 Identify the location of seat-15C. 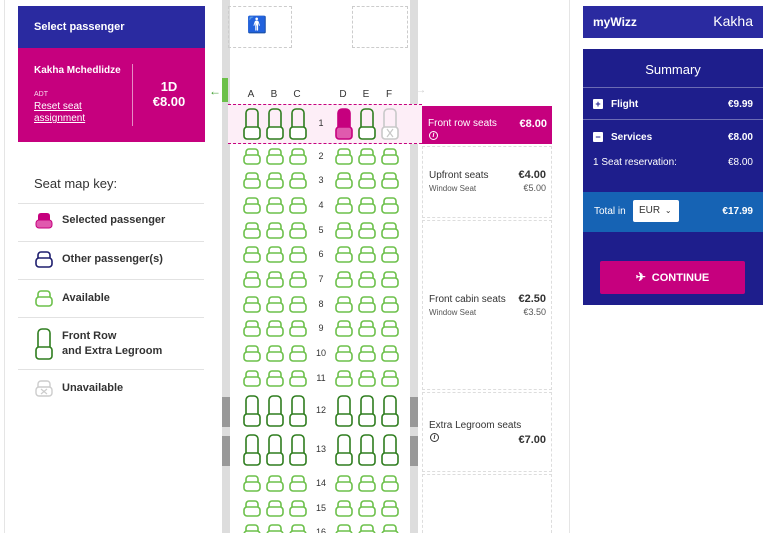
(298, 508).